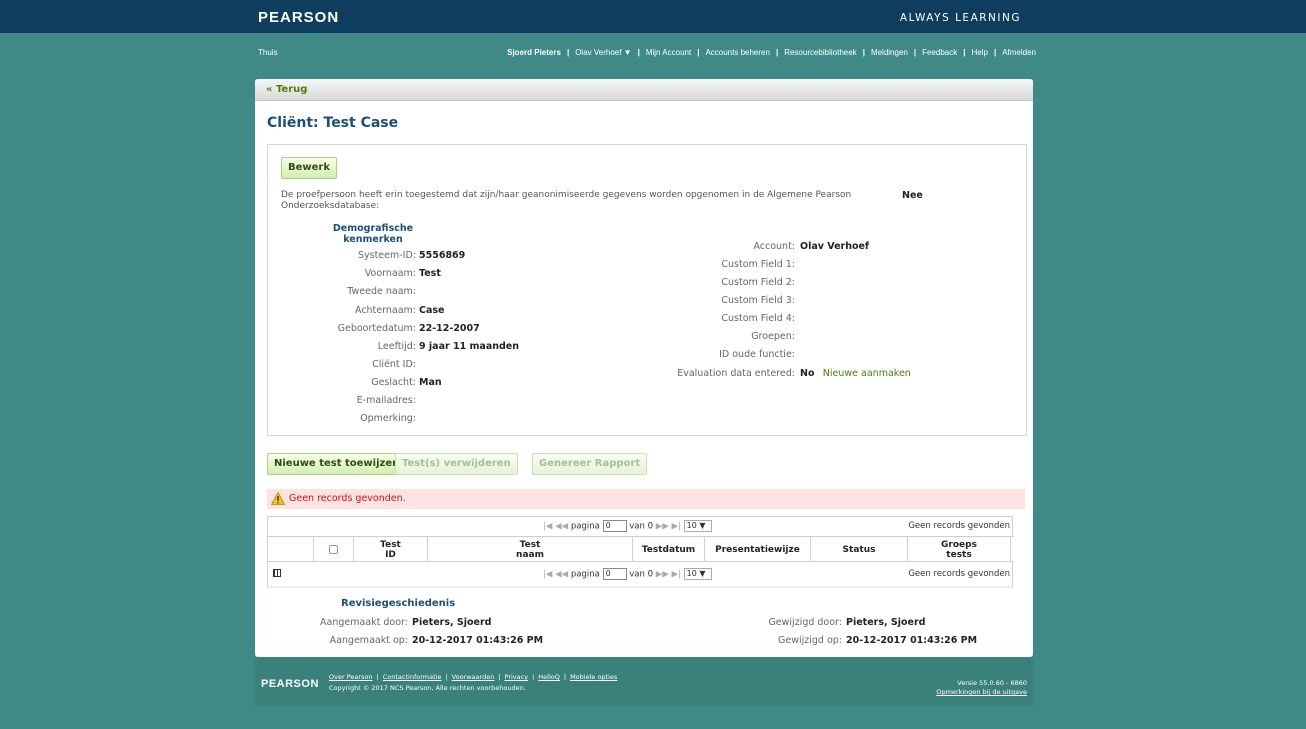 The height and width of the screenshot is (729, 1306). Describe the element at coordinates (758, 264) in the screenshot. I see `field-label-custom-1: Custom Field 1:` at that location.